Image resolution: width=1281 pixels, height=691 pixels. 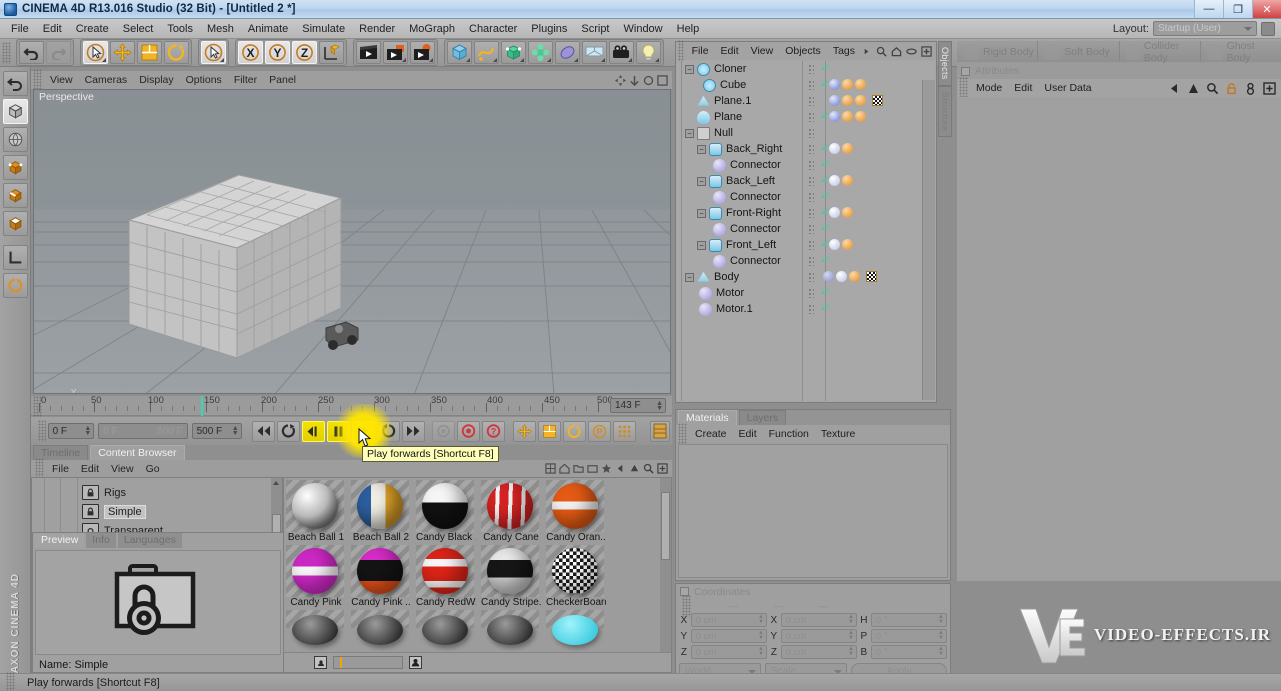 What do you see at coordinates (263, 431) in the screenshot?
I see `go-to-start-button` at bounding box center [263, 431].